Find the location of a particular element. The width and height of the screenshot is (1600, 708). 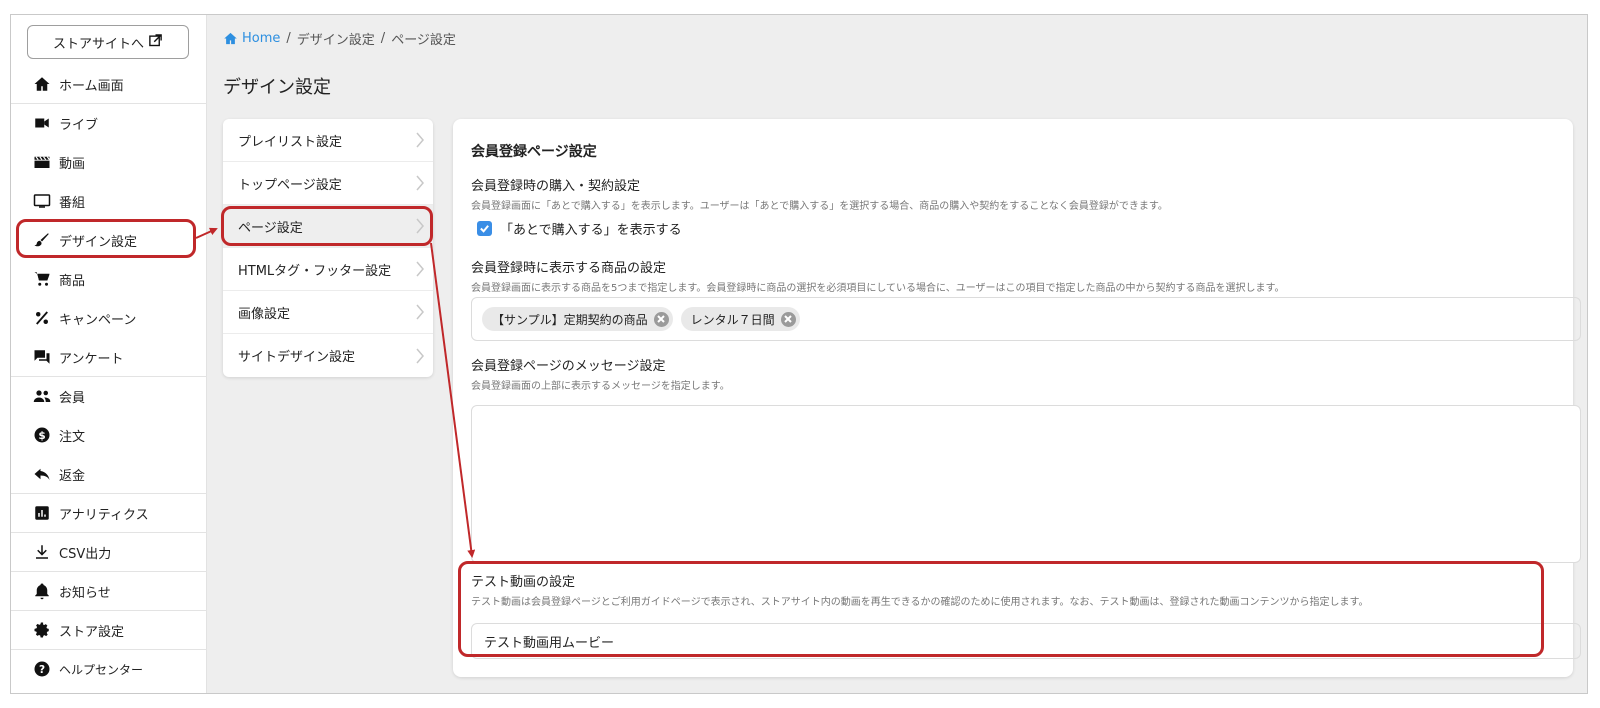

analytics-icon is located at coordinates (42, 513).